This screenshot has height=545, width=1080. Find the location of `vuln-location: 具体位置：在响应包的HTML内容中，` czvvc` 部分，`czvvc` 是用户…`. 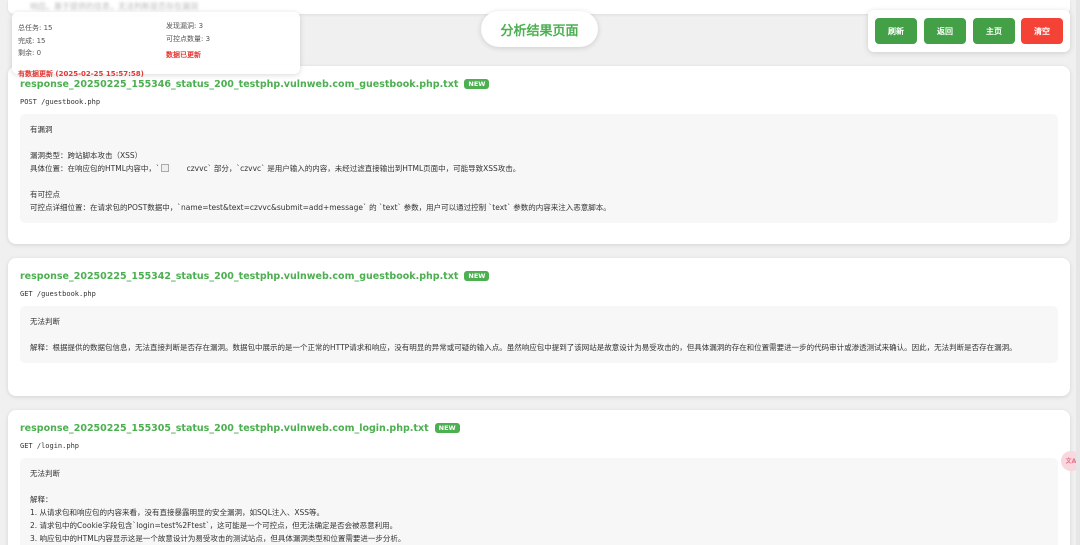

vuln-location: 具体位置：在响应包的HTML内容中，` czvvc` 部分，`czvvc` 是用户… is located at coordinates (275, 168).